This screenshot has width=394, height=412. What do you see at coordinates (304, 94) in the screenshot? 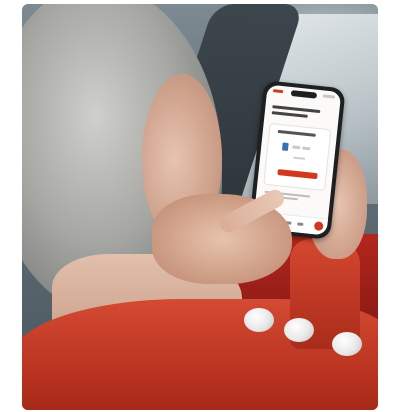
I see `phone-notch` at bounding box center [304, 94].